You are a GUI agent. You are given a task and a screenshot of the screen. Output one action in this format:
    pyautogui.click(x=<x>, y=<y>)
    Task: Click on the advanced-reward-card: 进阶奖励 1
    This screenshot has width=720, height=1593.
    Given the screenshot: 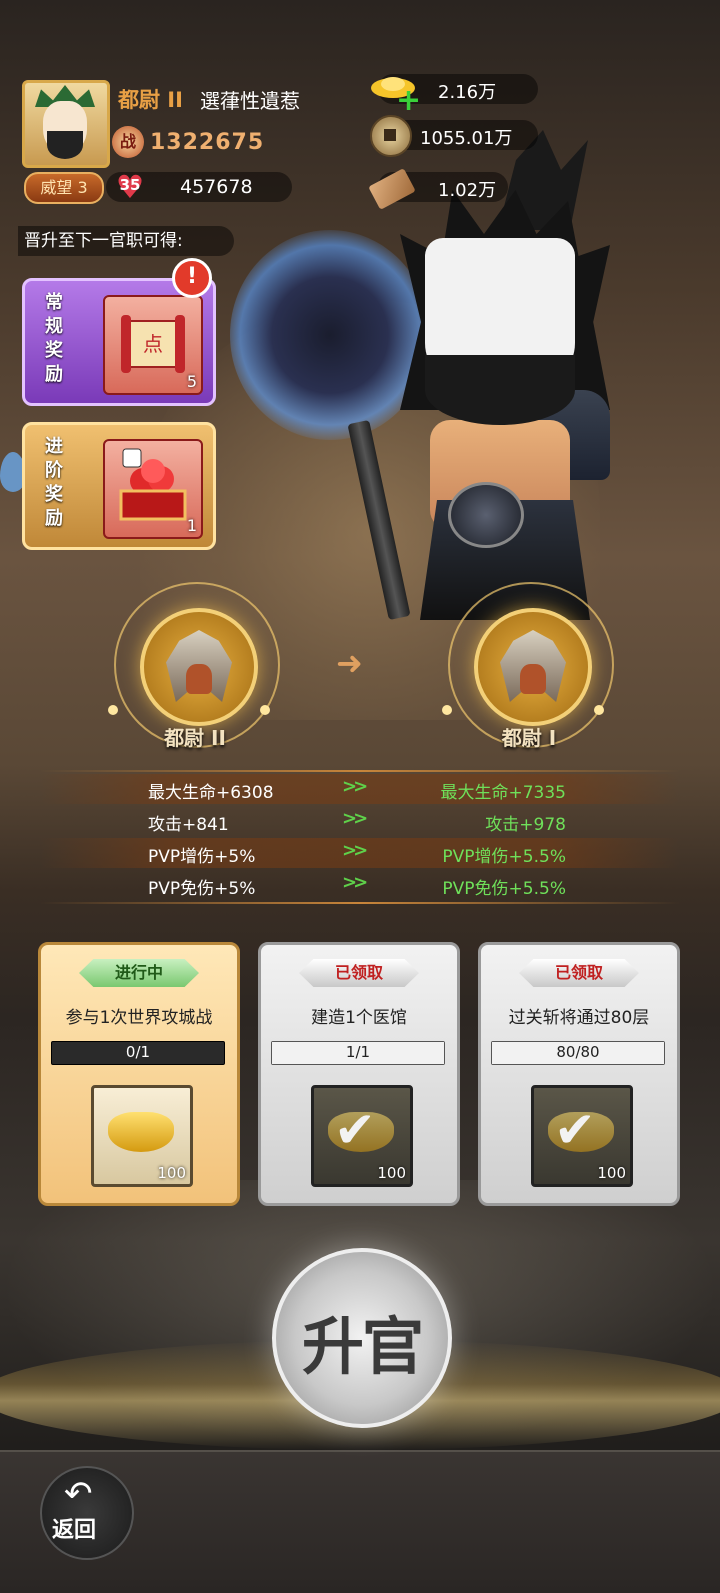 What is the action you would take?
    pyautogui.click(x=119, y=486)
    